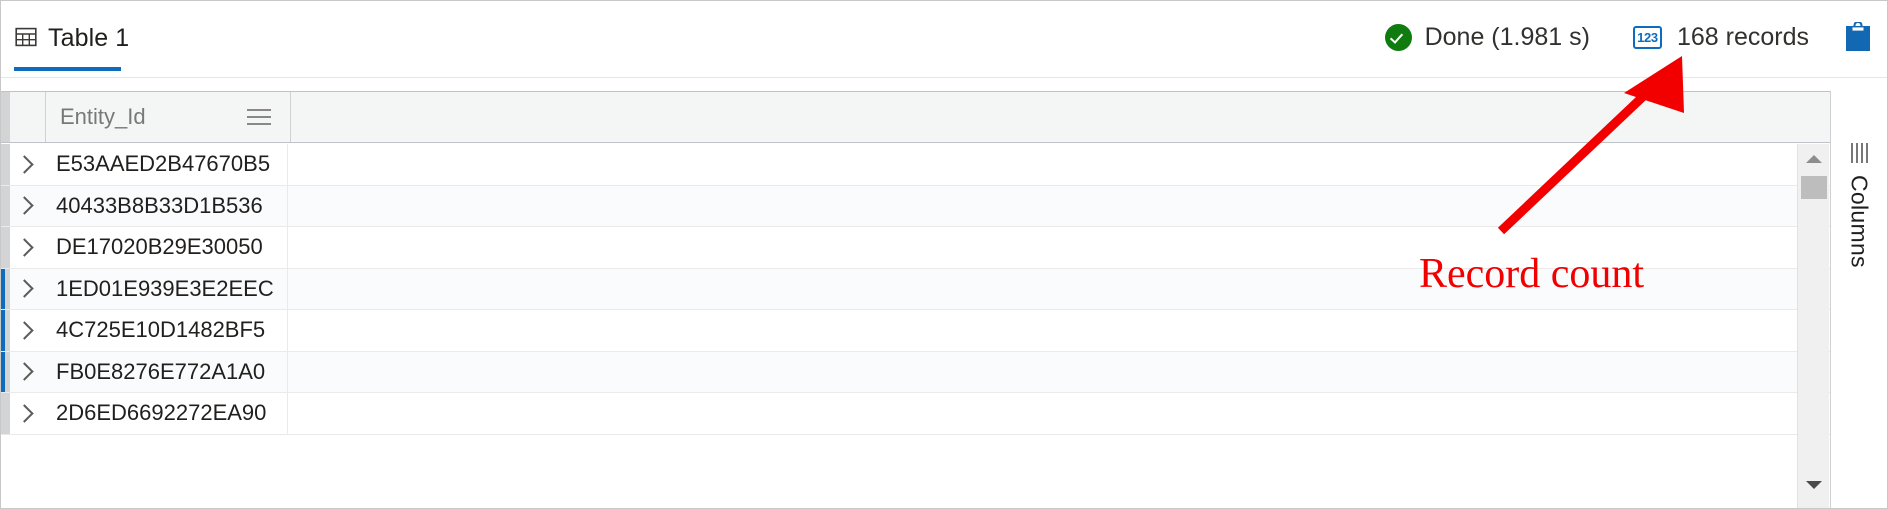 The width and height of the screenshot is (1888, 509). Describe the element at coordinates (89, 38) in the screenshot. I see `tab-label: Table 1` at that location.